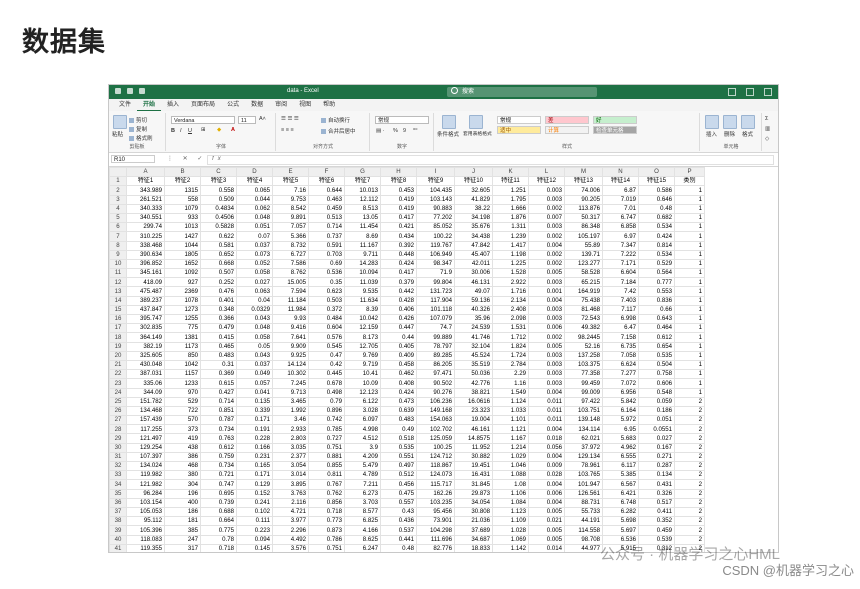 This screenshot has height=589, width=860. Describe the element at coordinates (510, 383) in the screenshot. I see `data-cell: 1.16` at that location.